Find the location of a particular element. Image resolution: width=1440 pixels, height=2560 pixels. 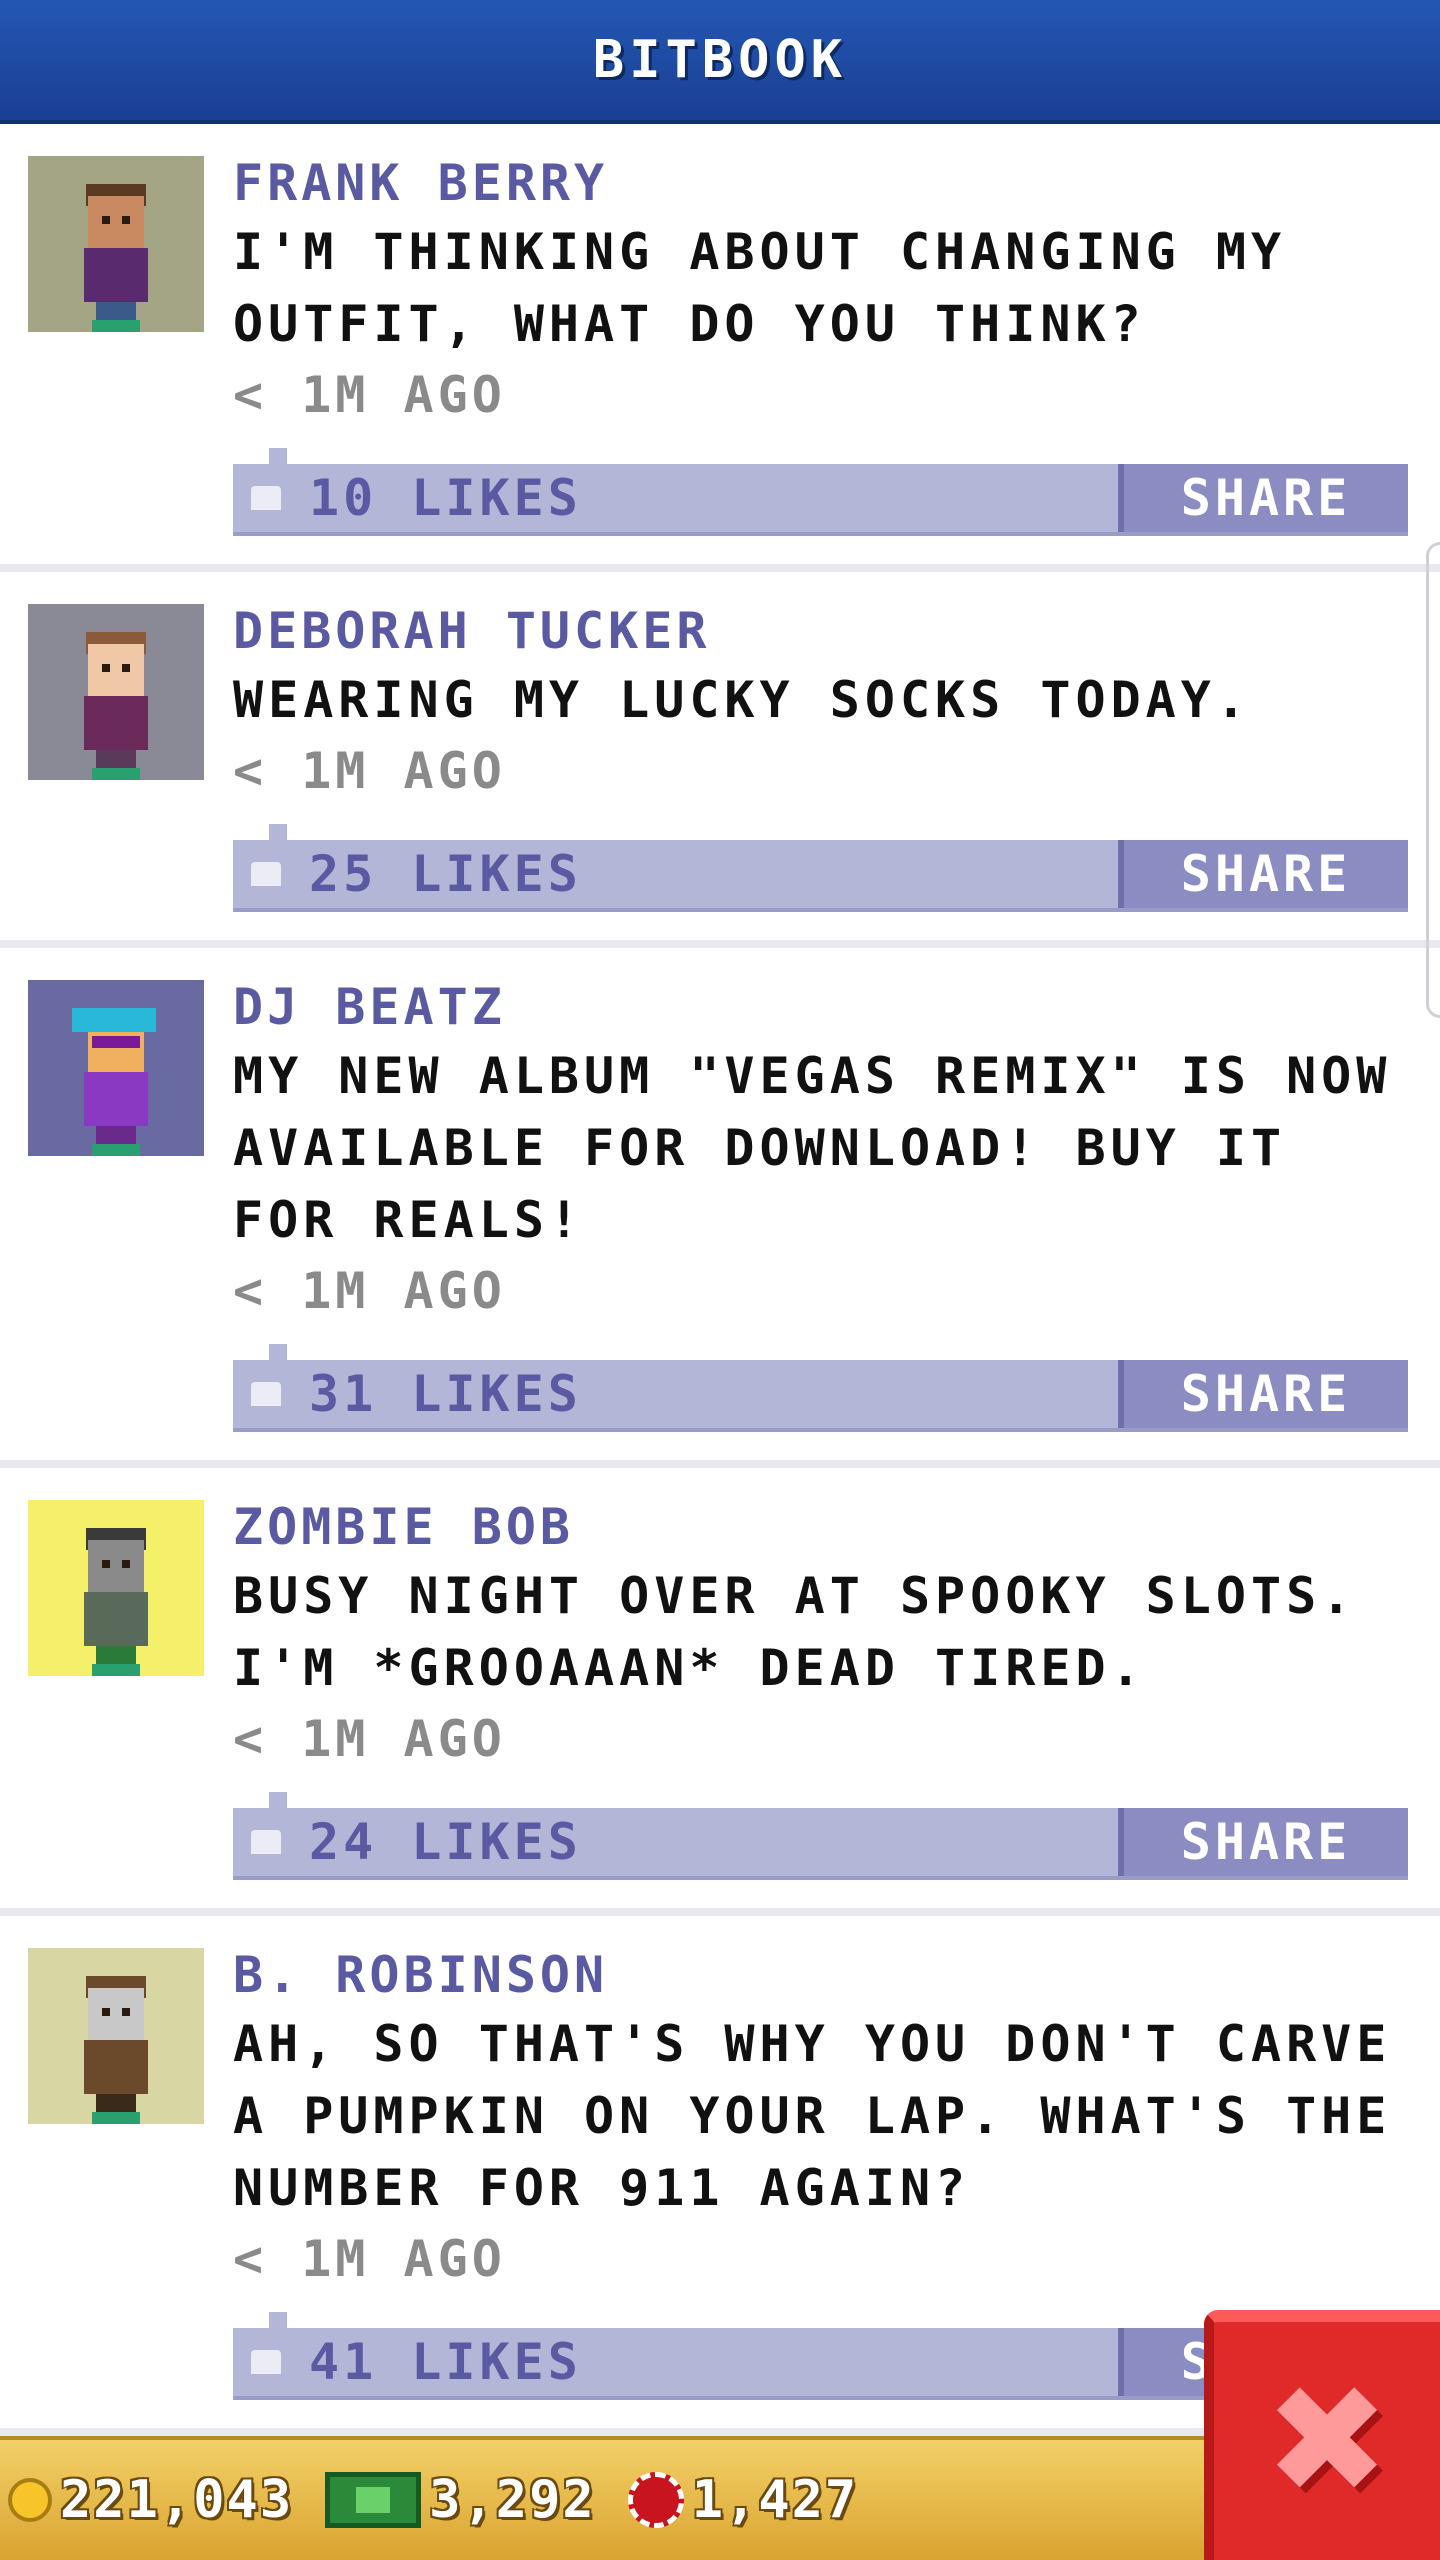

cap is located at coordinates (114, 1020).